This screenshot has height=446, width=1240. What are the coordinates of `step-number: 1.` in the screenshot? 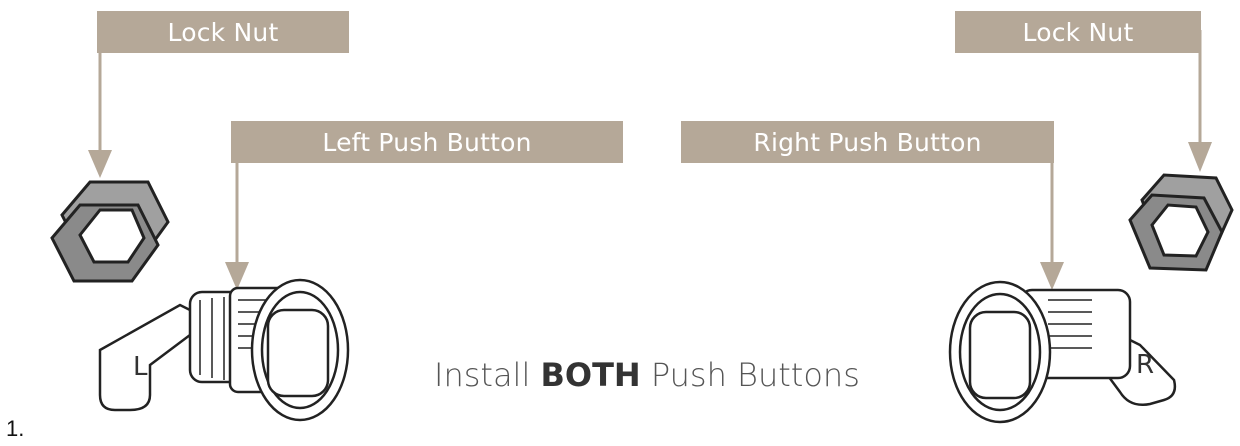 It's located at (15, 428).